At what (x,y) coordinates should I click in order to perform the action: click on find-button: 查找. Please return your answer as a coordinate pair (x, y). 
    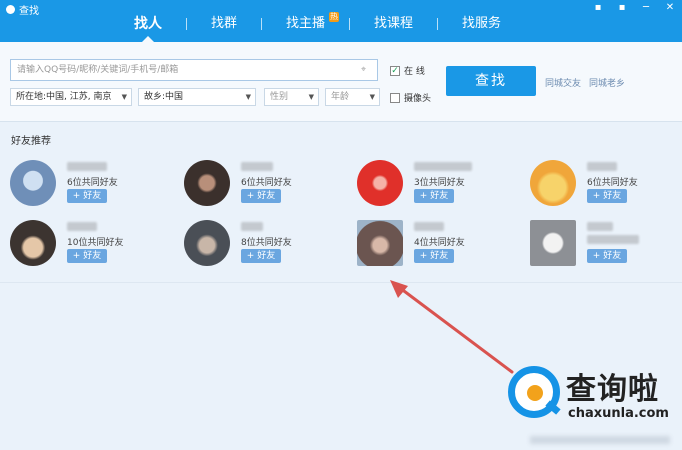
    Looking at the image, I should click on (491, 81).